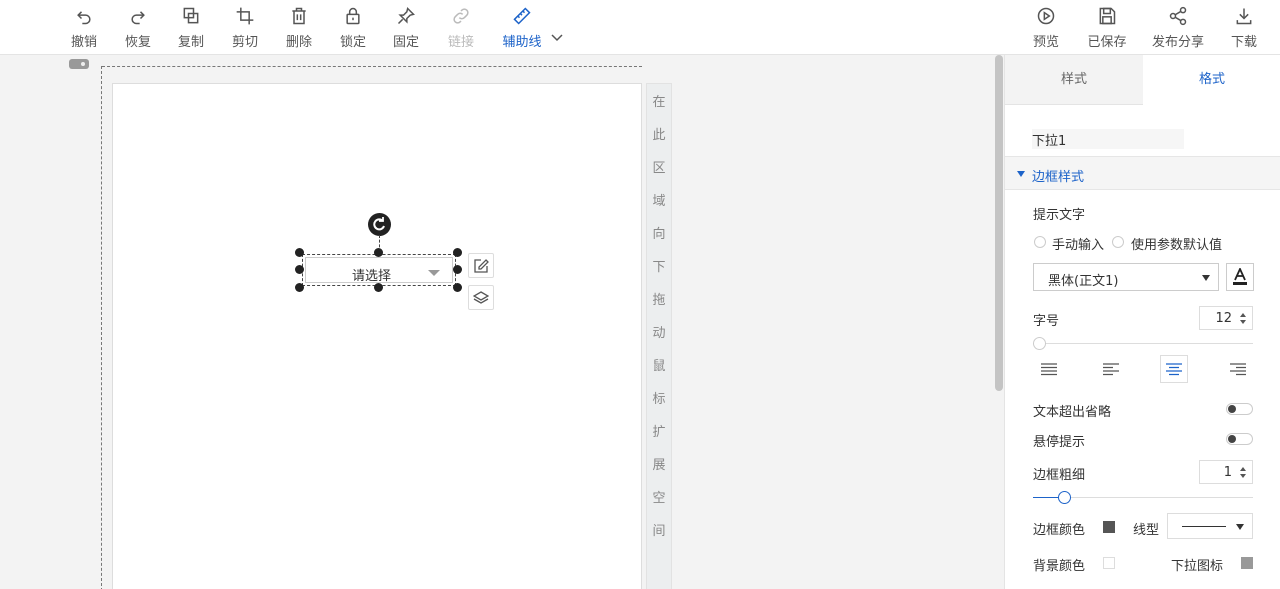 Image resolution: width=1280 pixels, height=589 pixels. I want to click on link-button: 链接, so click(461, 28).